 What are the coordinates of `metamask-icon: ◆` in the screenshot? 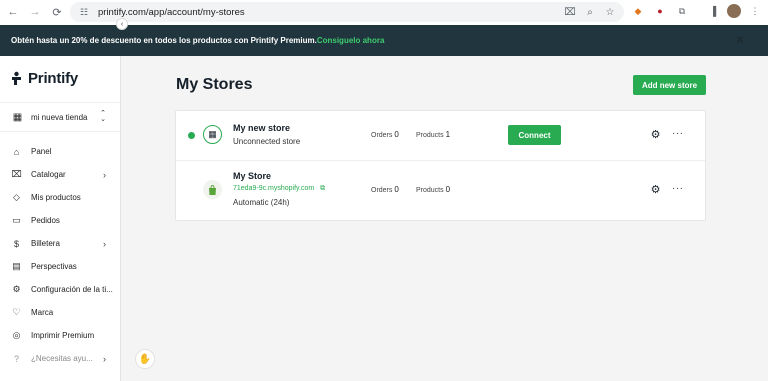 It's located at (638, 11).